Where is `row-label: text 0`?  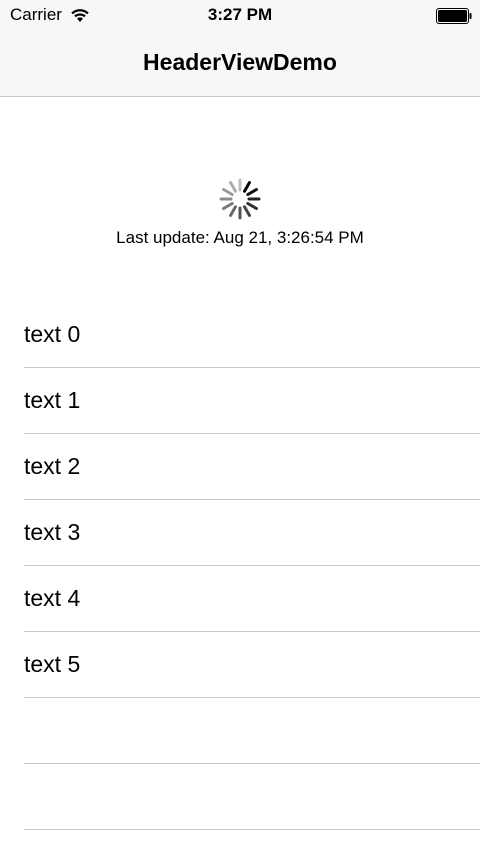
row-label: text 0 is located at coordinates (52, 334).